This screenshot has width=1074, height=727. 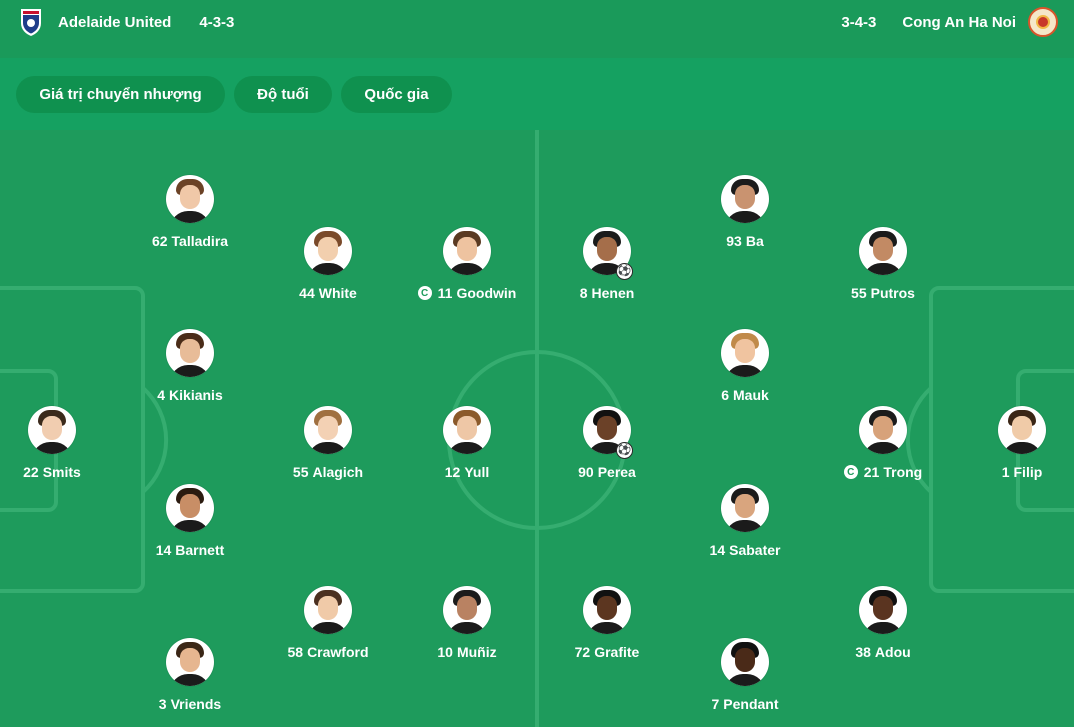 I want to click on player-name: Sabater, so click(x=755, y=550).